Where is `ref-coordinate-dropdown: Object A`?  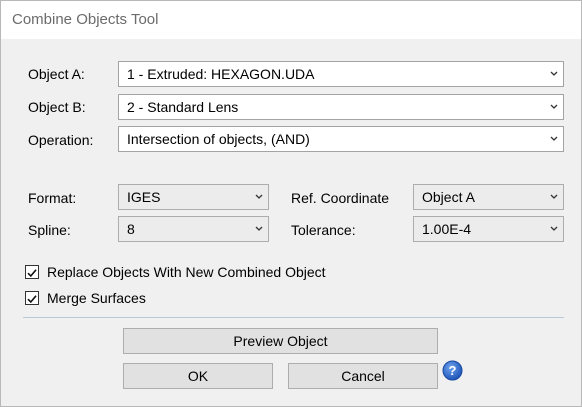 ref-coordinate-dropdown: Object A is located at coordinates (488, 197).